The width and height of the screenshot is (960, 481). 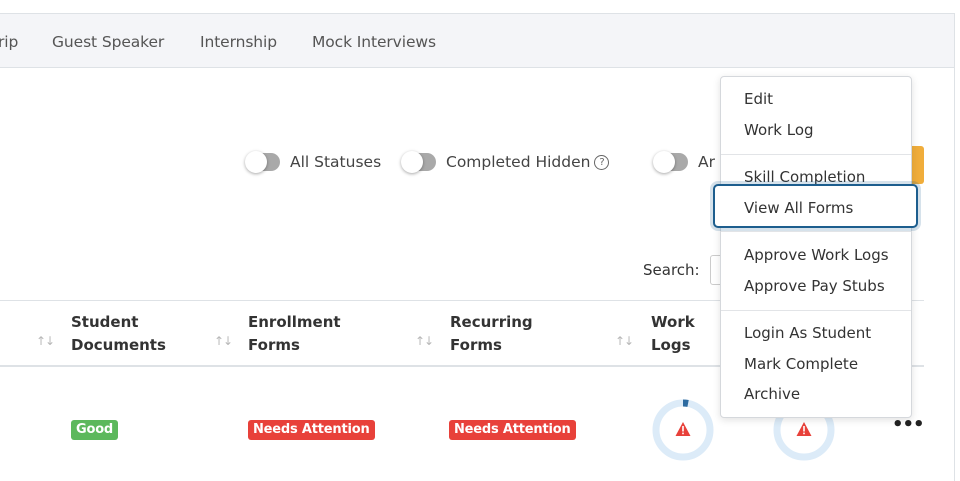 I want to click on tab-guest-speaker: Guest Speaker, so click(x=108, y=42).